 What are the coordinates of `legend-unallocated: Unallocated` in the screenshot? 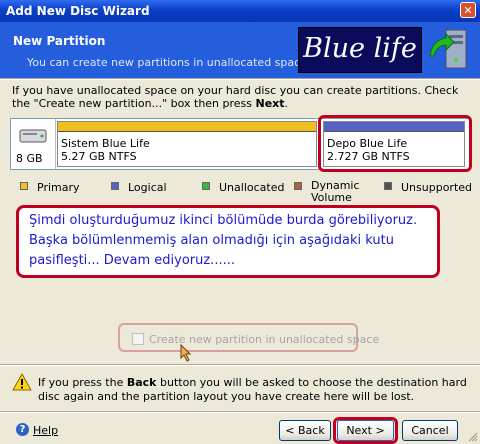 It's located at (252, 187).